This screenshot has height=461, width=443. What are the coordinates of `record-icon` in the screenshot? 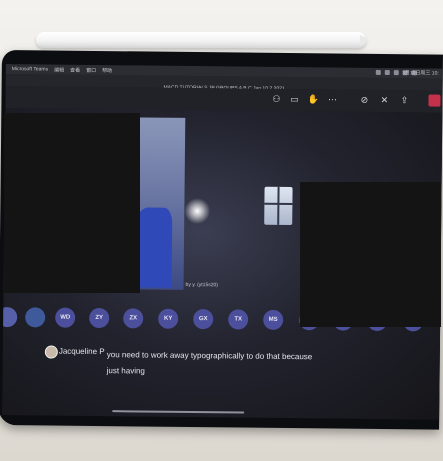 It's located at (396, 73).